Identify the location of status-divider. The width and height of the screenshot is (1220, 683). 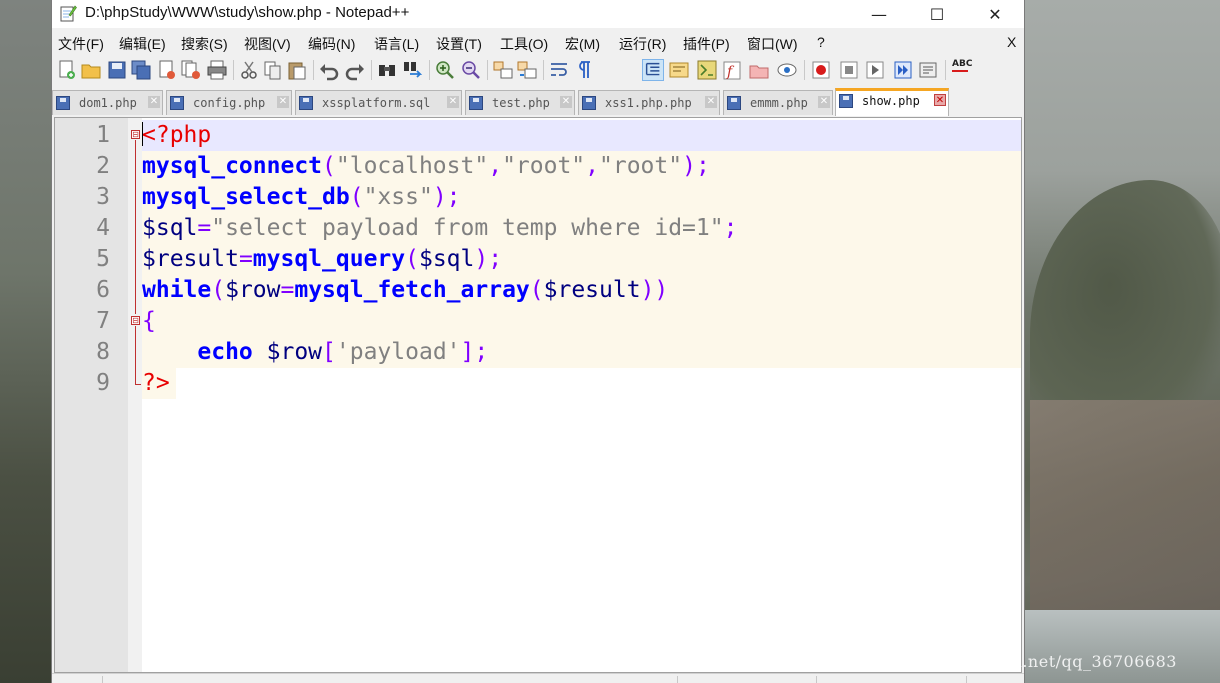
(677, 679).